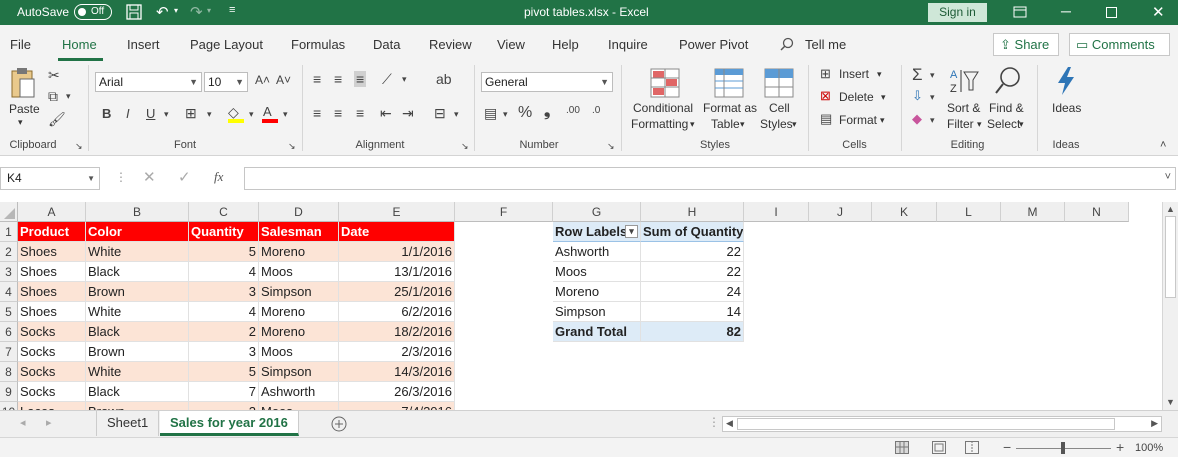 The height and width of the screenshot is (457, 1178). I want to click on merge-dropdown-icon: ▾, so click(456, 114).